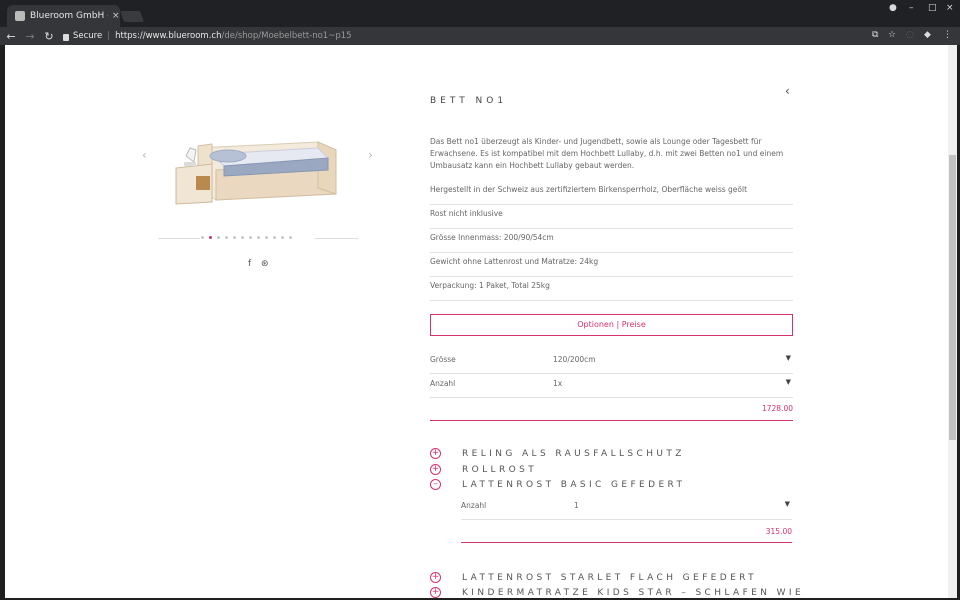  Describe the element at coordinates (557, 383) in the screenshot. I see `quantity-value: 1x` at that location.